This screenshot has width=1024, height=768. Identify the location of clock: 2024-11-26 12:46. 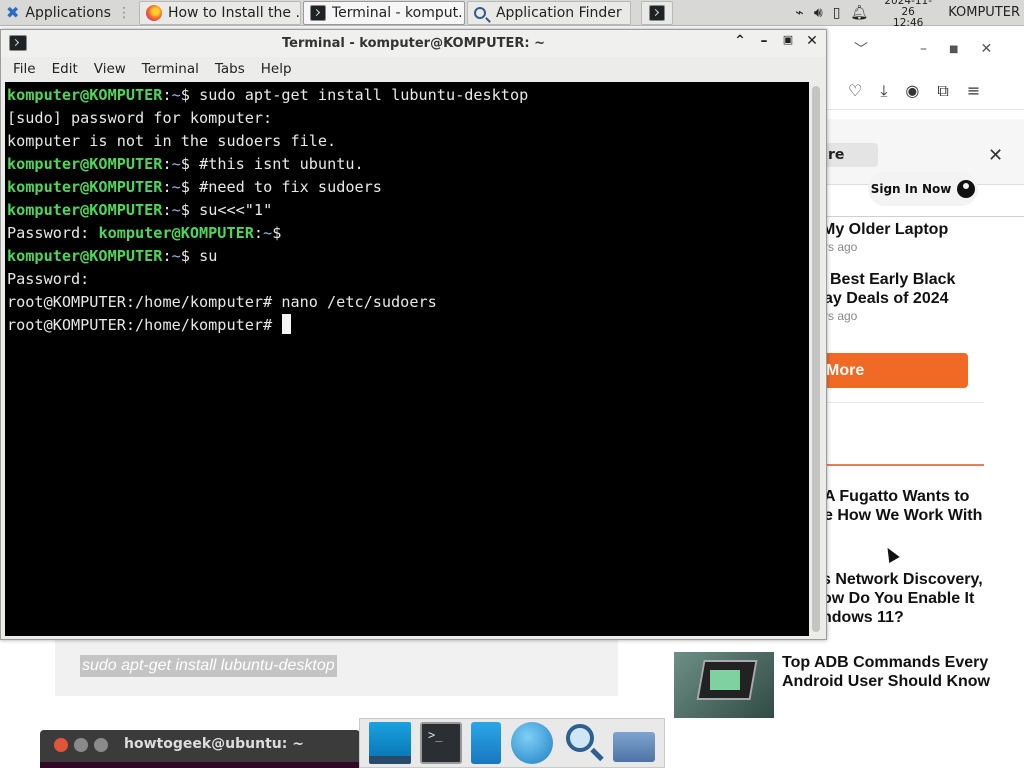
(908, 14).